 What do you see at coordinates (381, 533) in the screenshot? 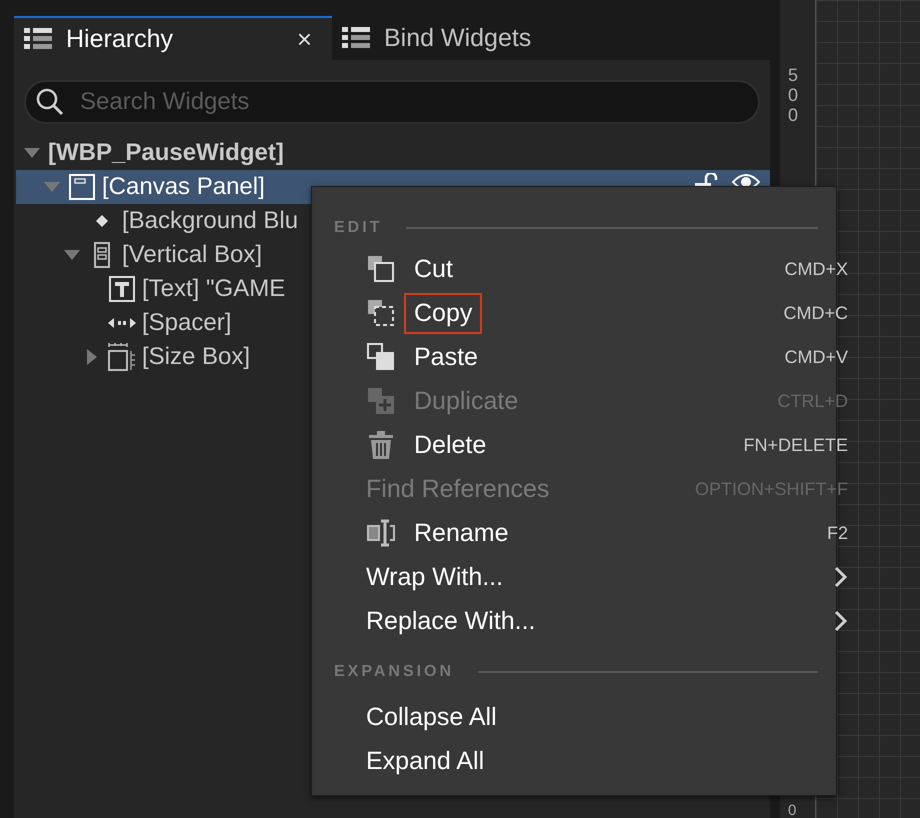
I see `rename-icon` at bounding box center [381, 533].